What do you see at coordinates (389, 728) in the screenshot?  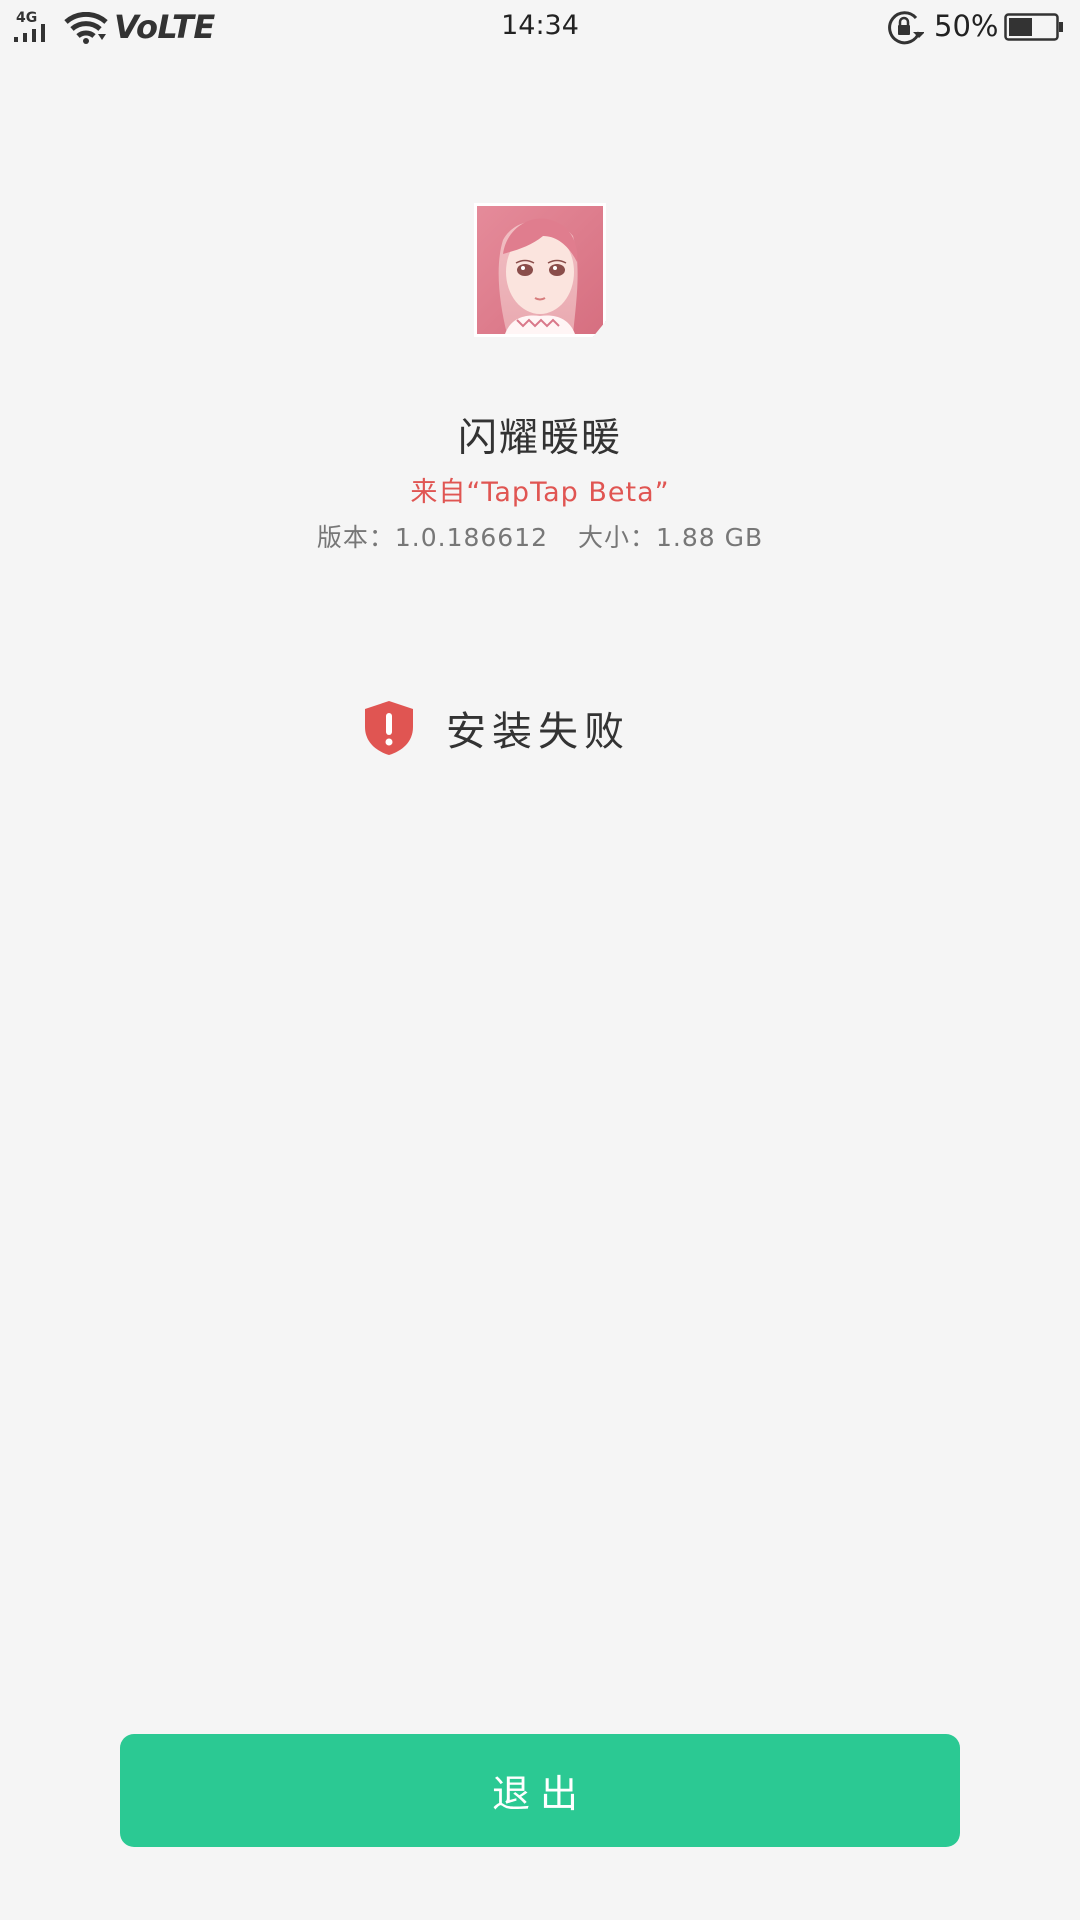 I see `shield-alert-icon` at bounding box center [389, 728].